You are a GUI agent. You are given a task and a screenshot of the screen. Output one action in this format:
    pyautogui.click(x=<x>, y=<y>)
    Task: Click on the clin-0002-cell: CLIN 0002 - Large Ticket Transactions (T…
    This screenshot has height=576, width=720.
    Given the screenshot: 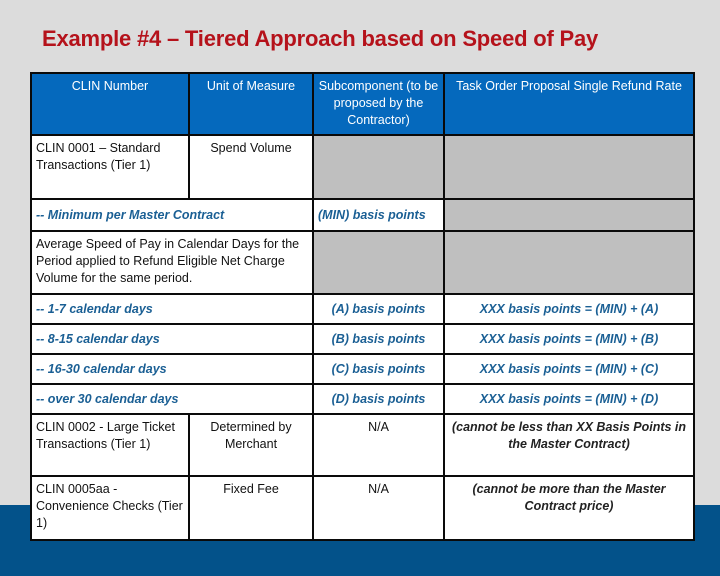 What is the action you would take?
    pyautogui.click(x=110, y=445)
    